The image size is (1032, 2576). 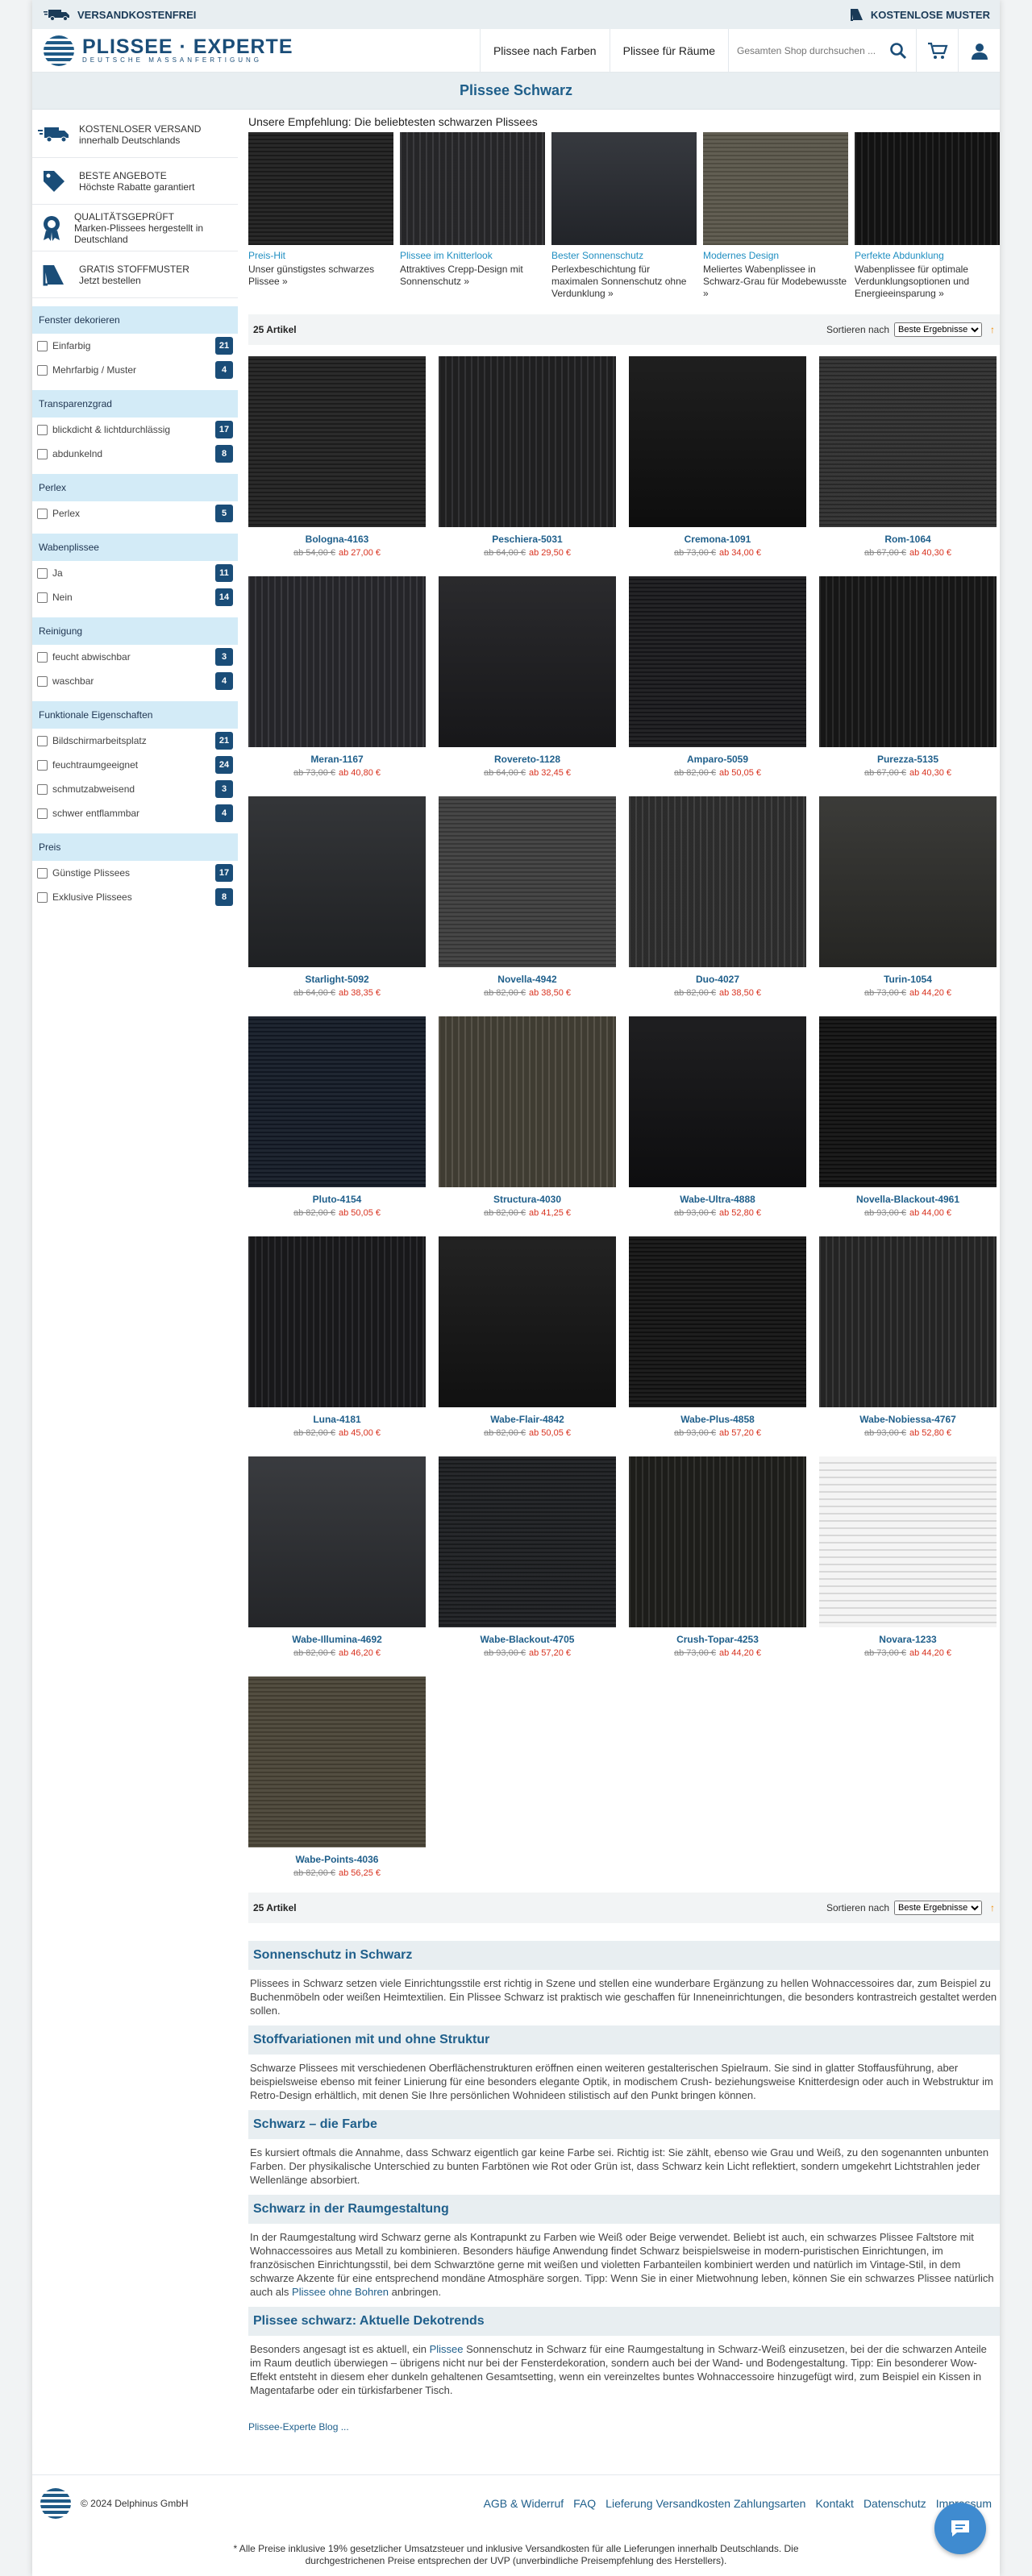 I want to click on product-card: Rom-1064 ab 67,00 € ab 40,30 €, so click(x=908, y=457).